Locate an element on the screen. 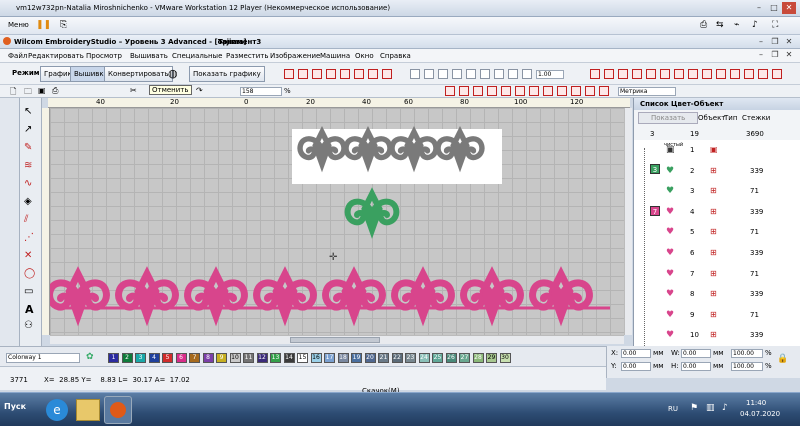  color-swatch: 3 is located at coordinates (140, 358).